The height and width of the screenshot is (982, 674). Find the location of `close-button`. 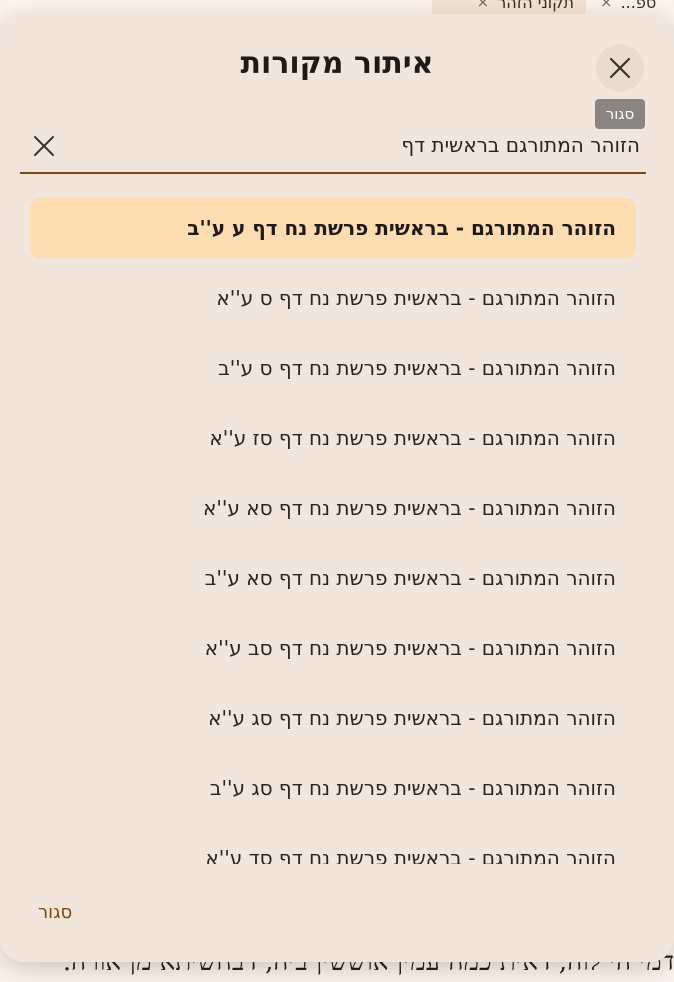

close-button is located at coordinates (620, 68).